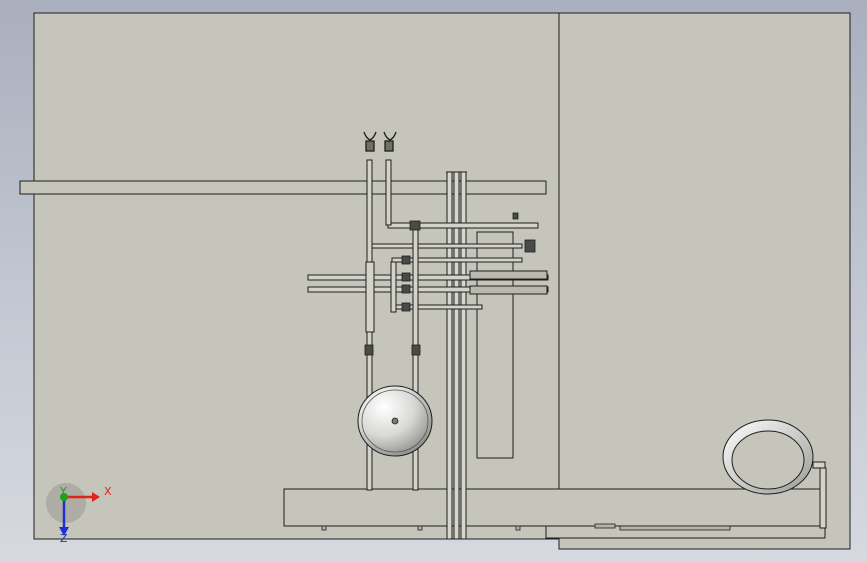  What do you see at coordinates (395, 421) in the screenshot?
I see `spherical-receiver-tank` at bounding box center [395, 421].